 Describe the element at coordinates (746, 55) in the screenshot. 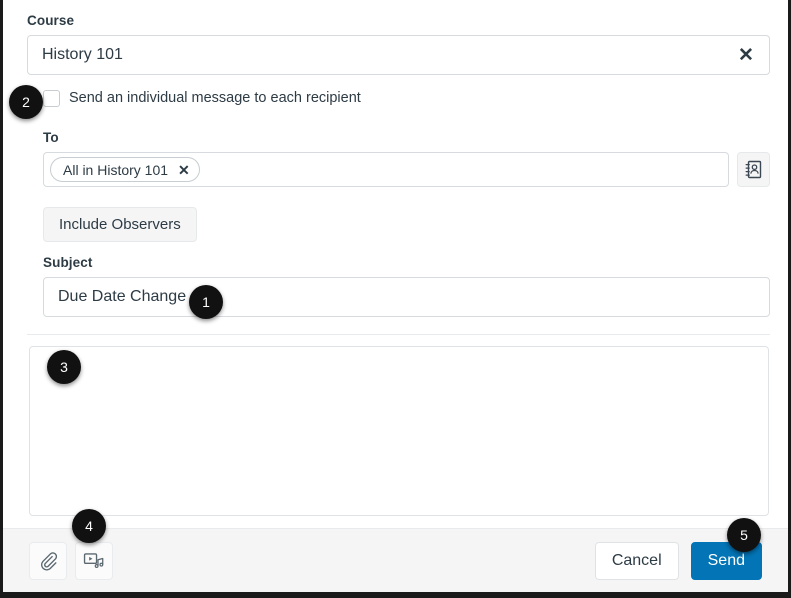

I see `close-icon: ✕` at that location.